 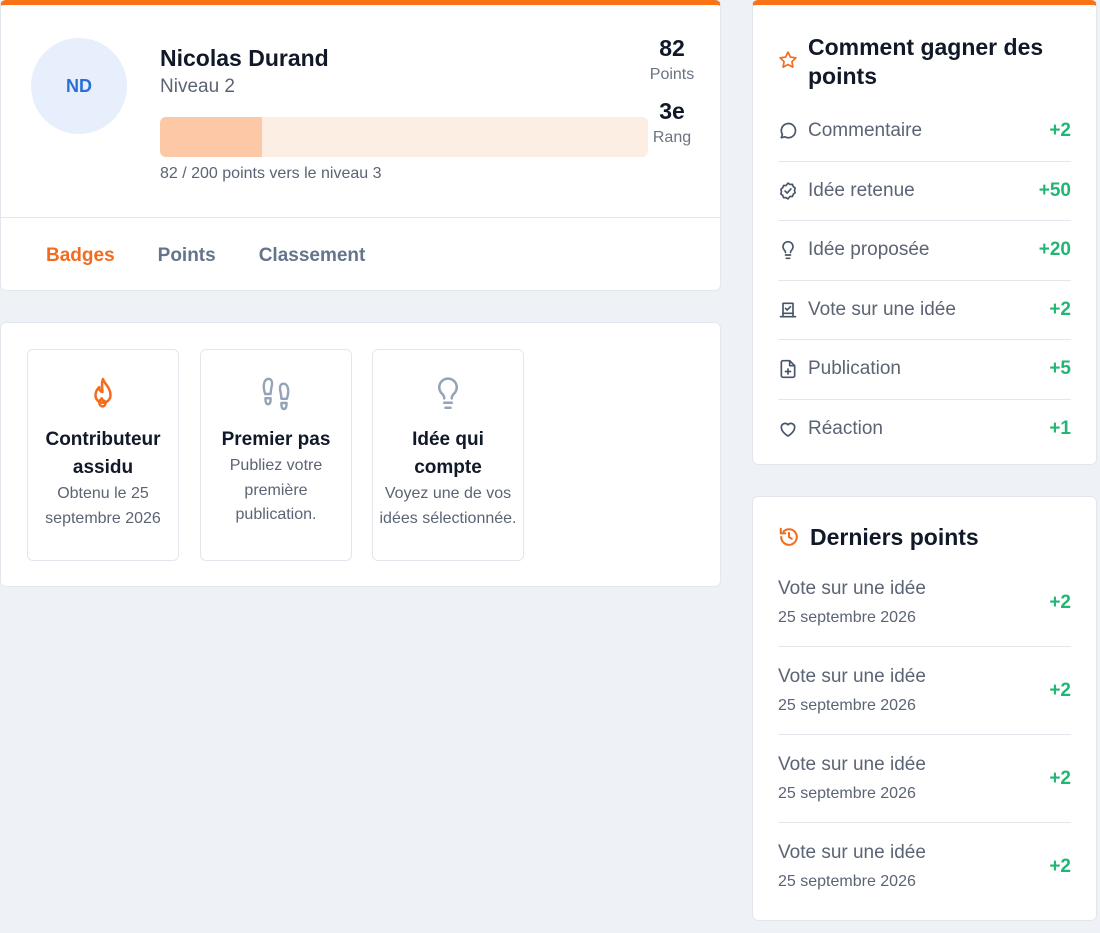 What do you see at coordinates (312, 256) in the screenshot?
I see `tab-classement: Classement` at bounding box center [312, 256].